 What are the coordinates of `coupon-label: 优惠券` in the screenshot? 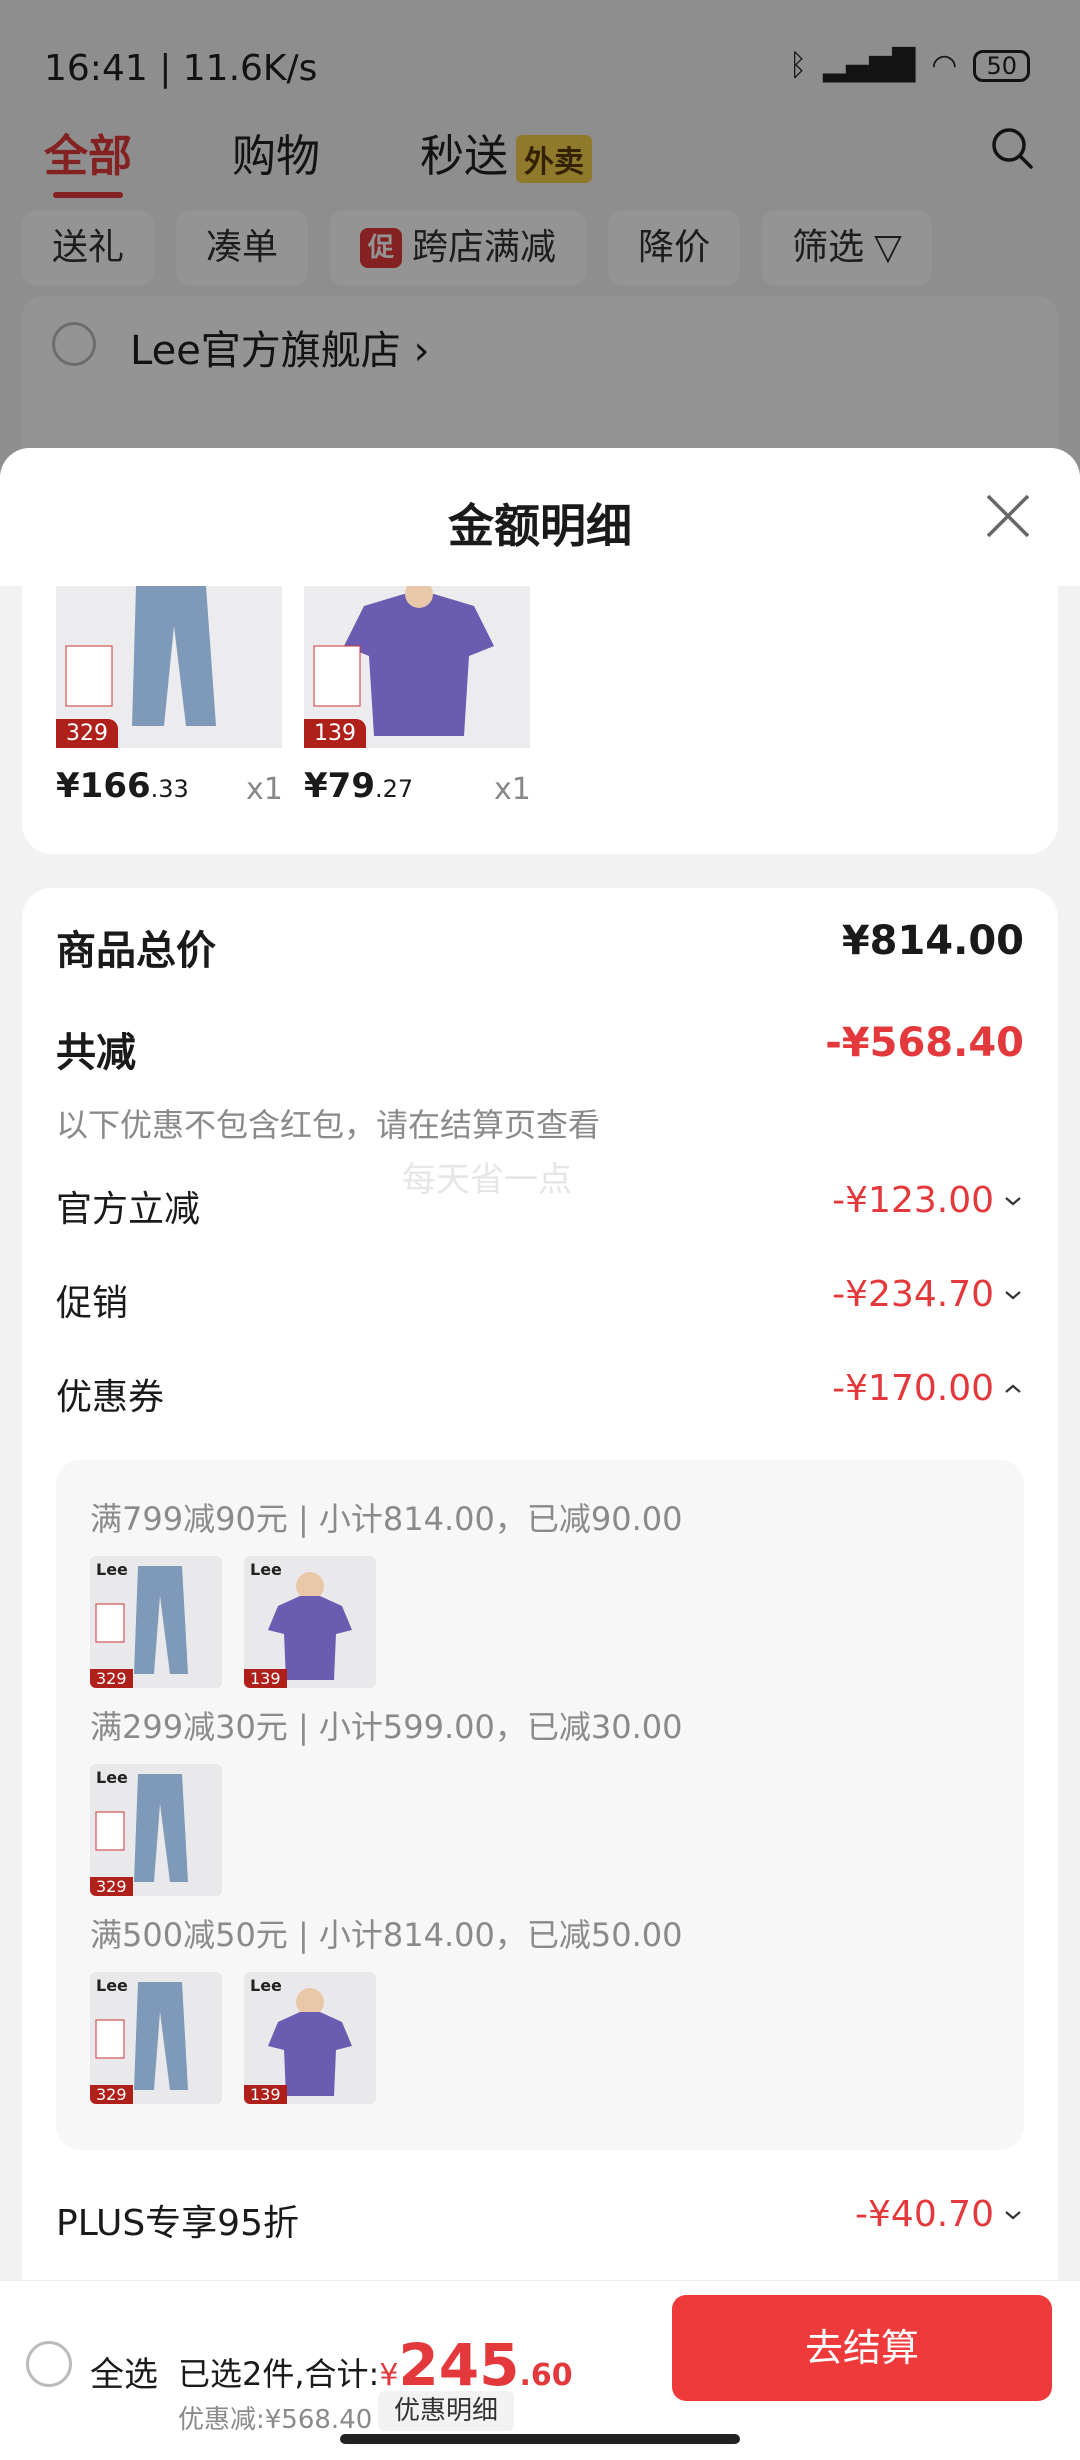 It's located at (110, 1397).